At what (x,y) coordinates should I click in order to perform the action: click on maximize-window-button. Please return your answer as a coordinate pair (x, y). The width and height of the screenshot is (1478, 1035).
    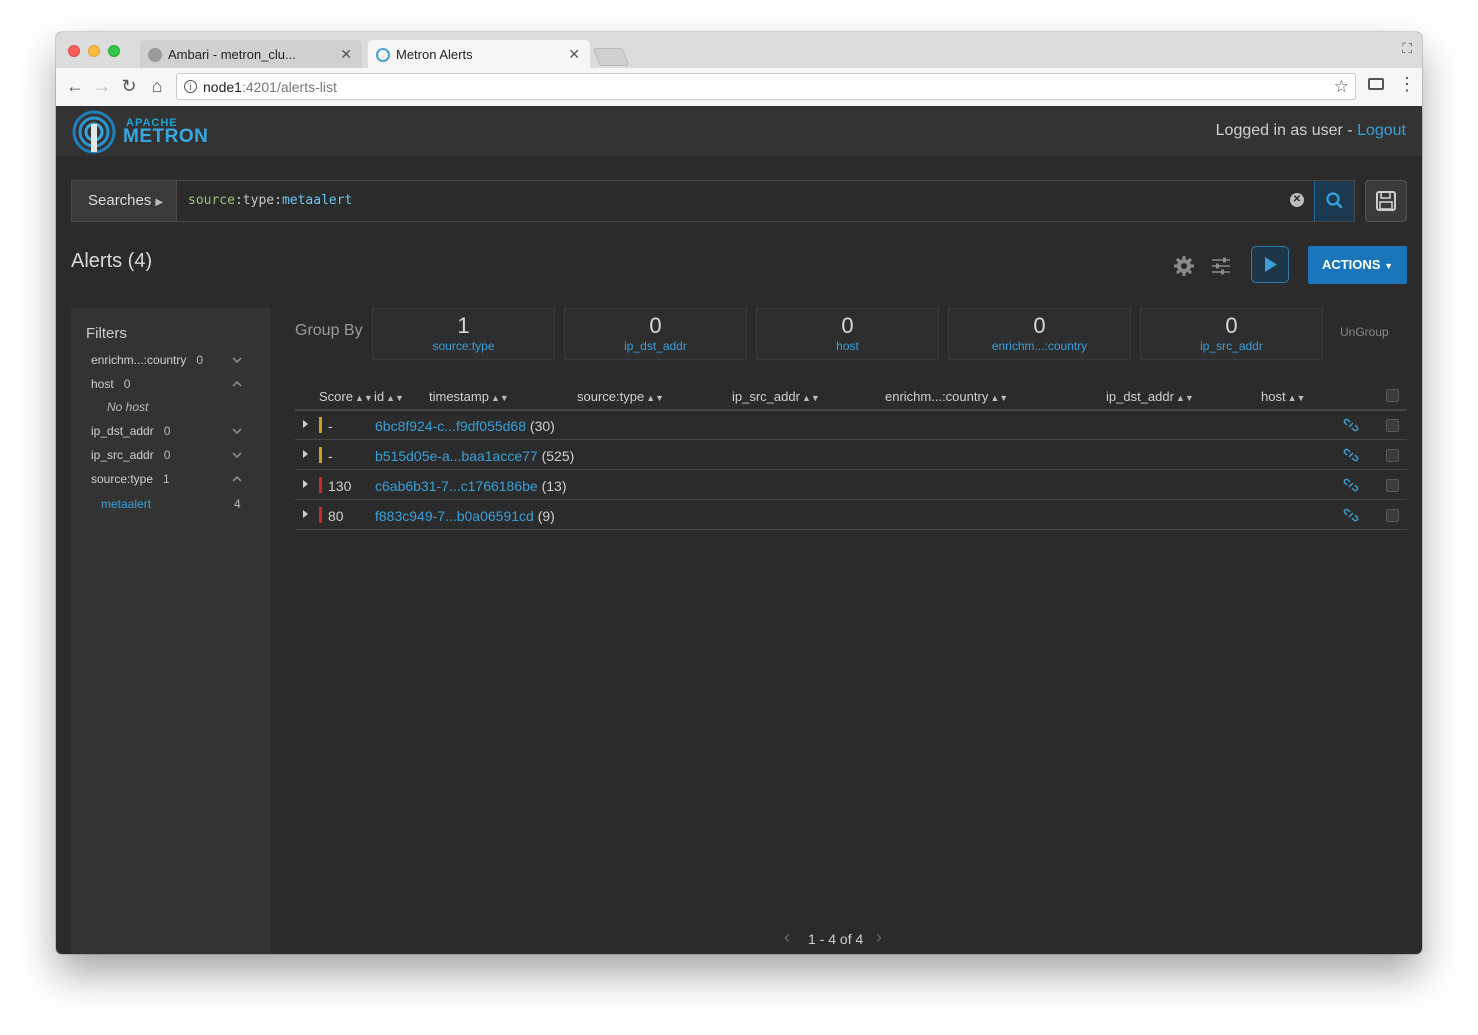
    Looking at the image, I should click on (114, 51).